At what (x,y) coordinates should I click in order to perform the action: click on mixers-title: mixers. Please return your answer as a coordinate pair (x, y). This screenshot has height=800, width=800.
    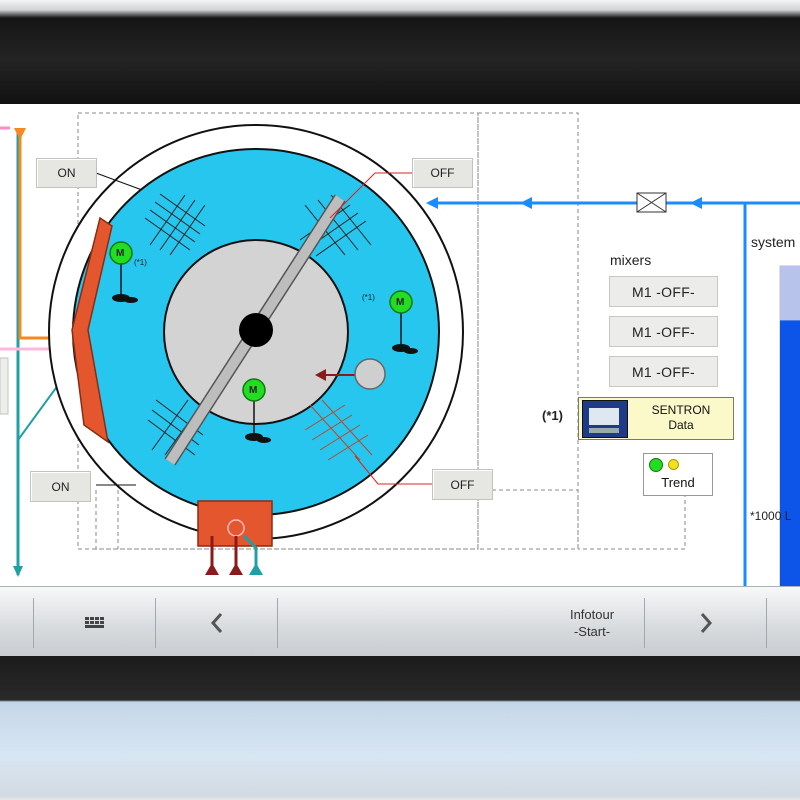
    Looking at the image, I should click on (631, 260).